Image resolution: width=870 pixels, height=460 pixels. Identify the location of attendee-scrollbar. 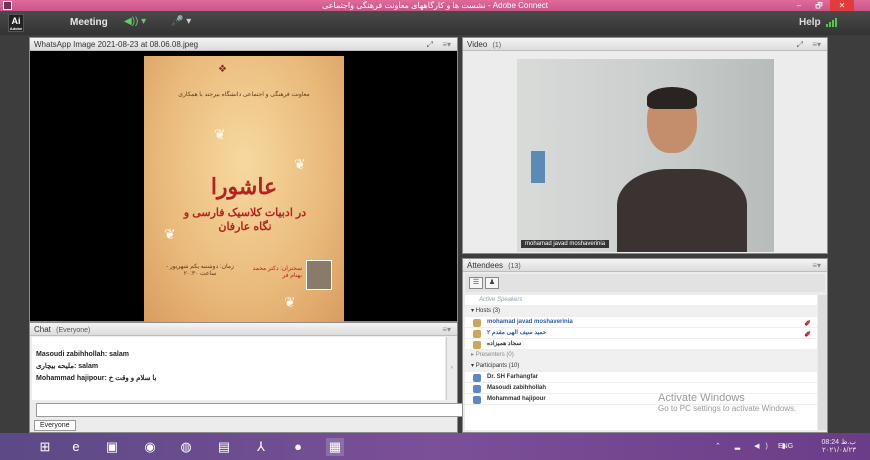
(822, 362).